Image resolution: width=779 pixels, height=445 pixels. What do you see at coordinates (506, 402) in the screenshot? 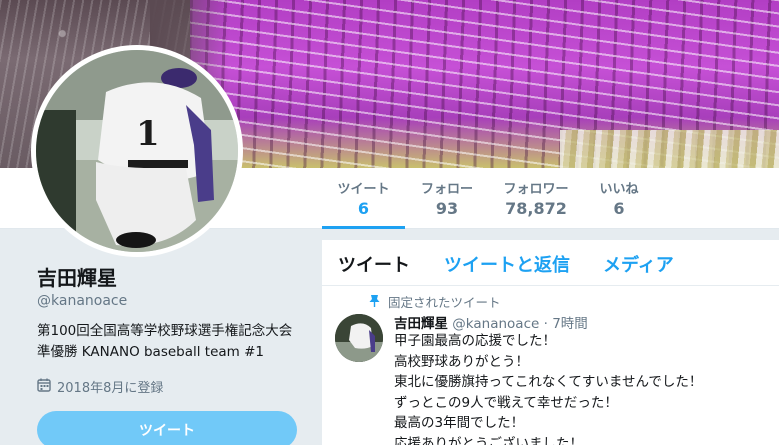
I see `tweet-line: ずっとこの9人で戦えて幸せだった！` at bounding box center [506, 402].